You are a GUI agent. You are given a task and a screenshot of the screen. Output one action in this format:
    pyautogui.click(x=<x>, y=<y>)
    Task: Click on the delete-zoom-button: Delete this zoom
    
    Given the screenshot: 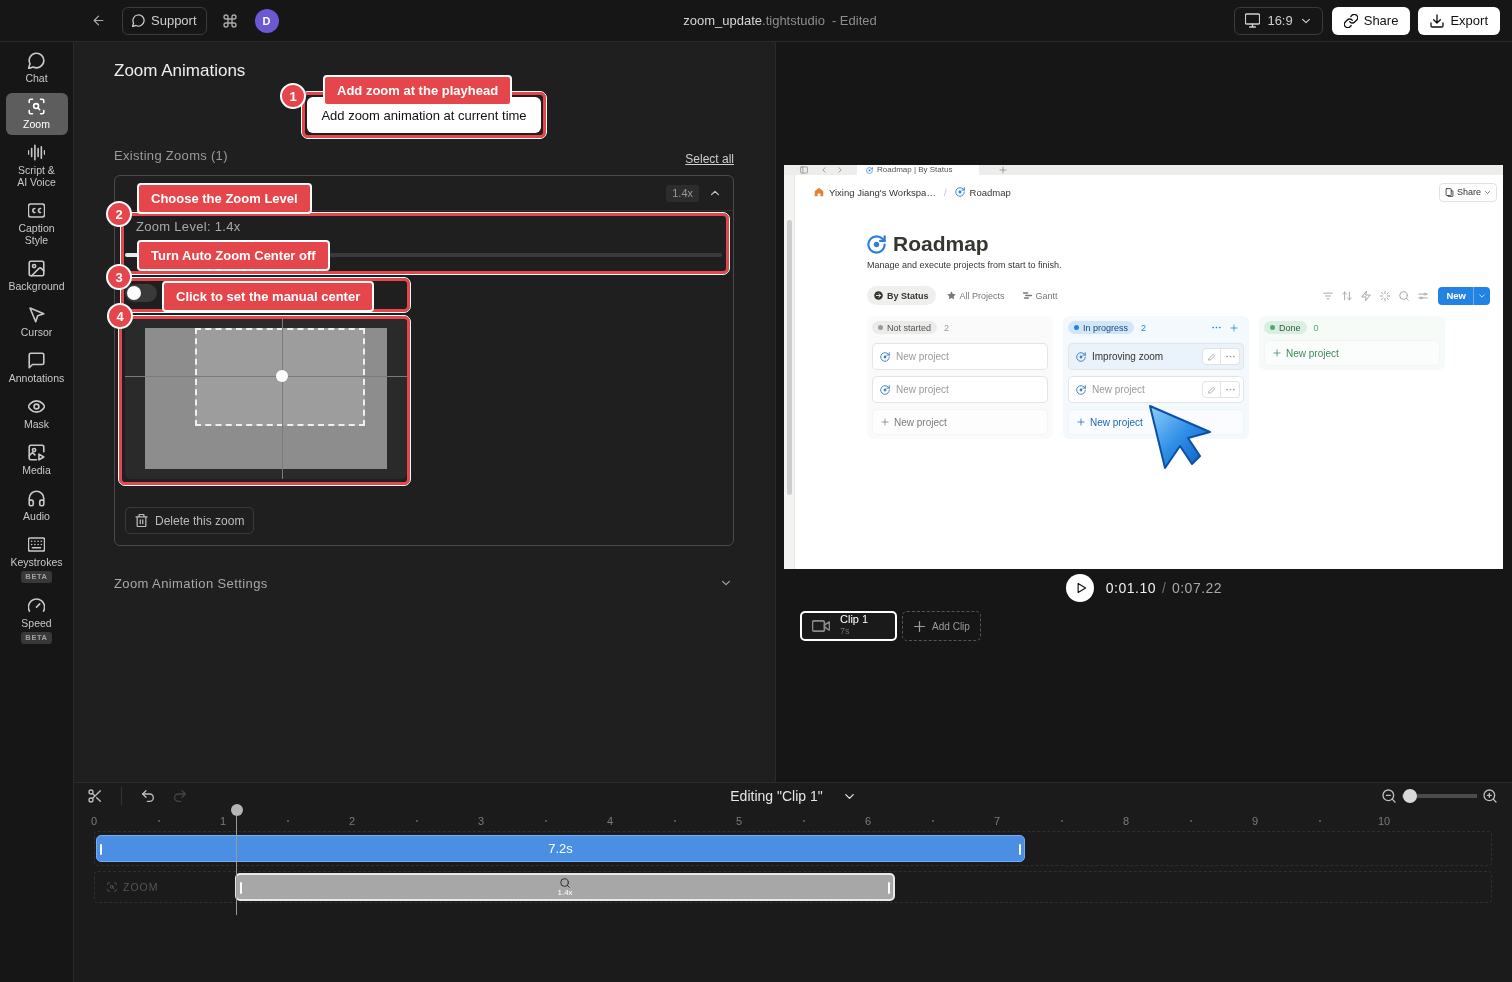 What is the action you would take?
    pyautogui.click(x=190, y=520)
    